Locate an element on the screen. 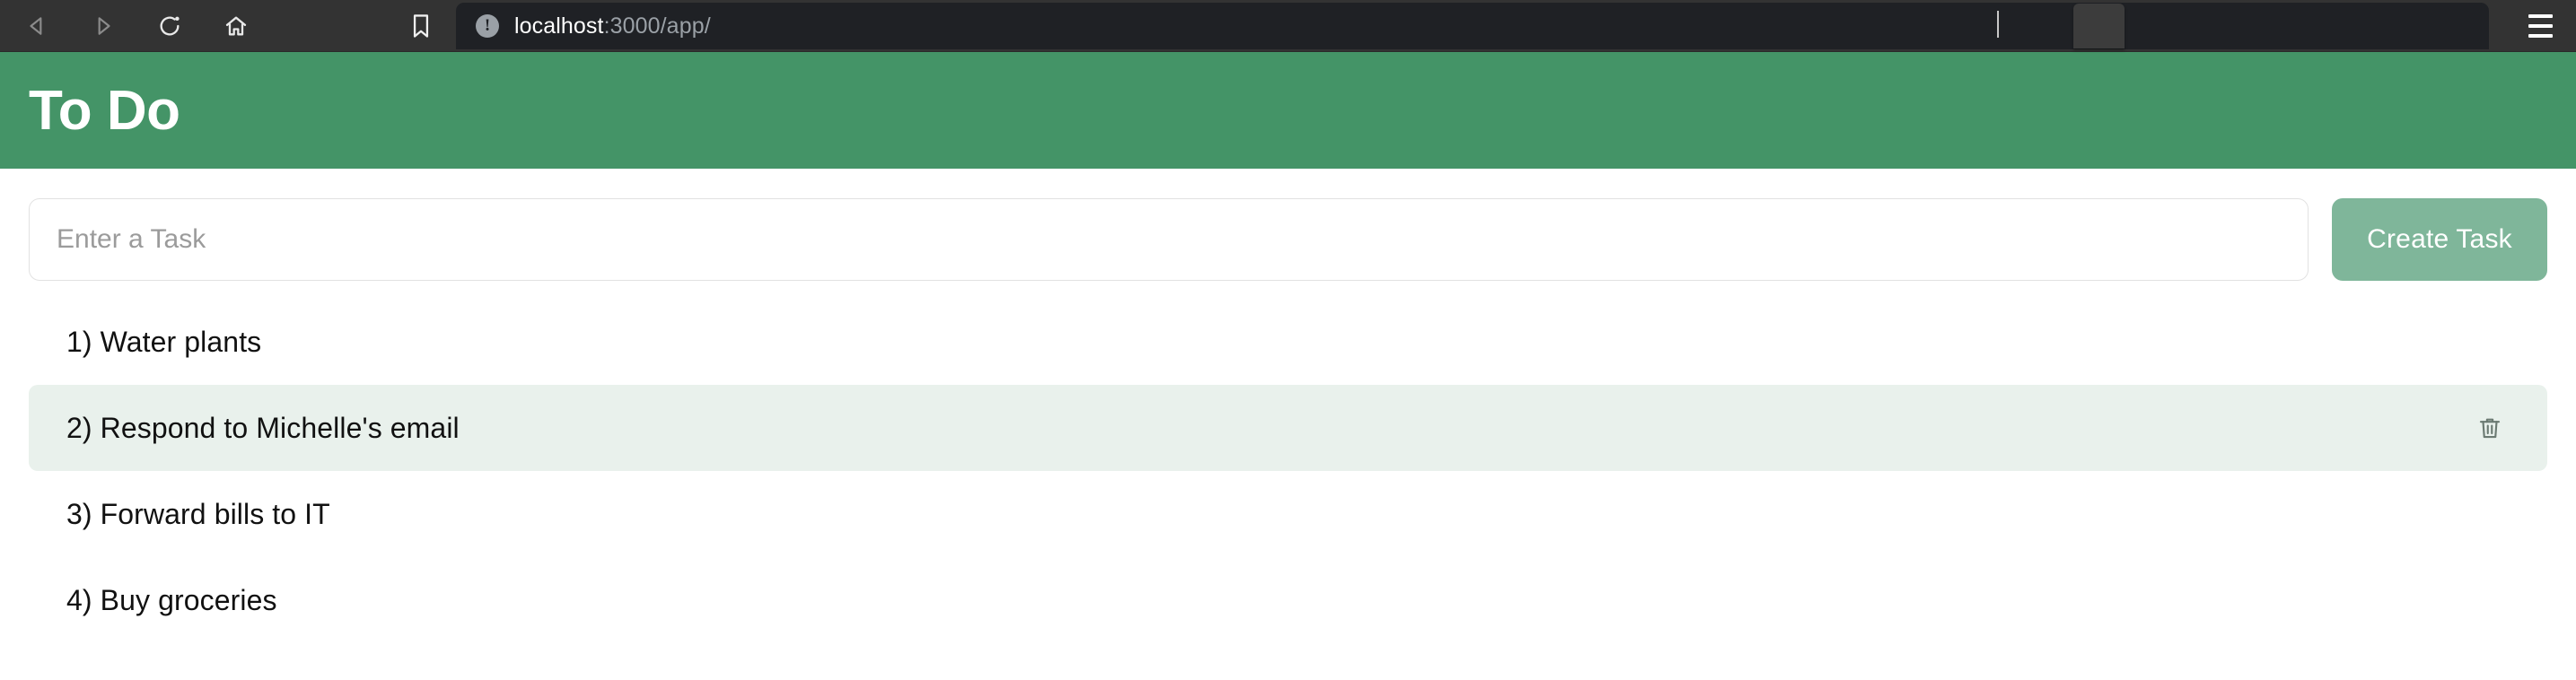 This screenshot has width=2576, height=680. url-text: localhost:3000/app/ is located at coordinates (612, 26).